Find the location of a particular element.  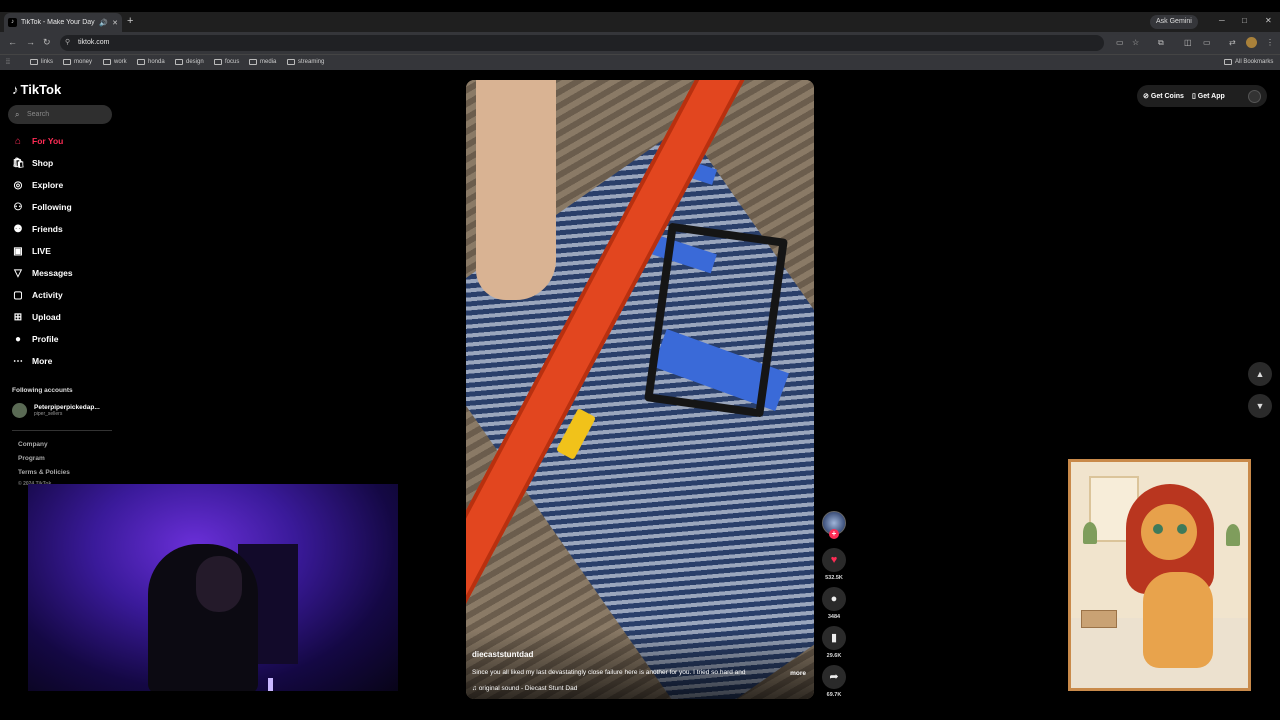

site-info-icon: ⚲ is located at coordinates (67, 43).